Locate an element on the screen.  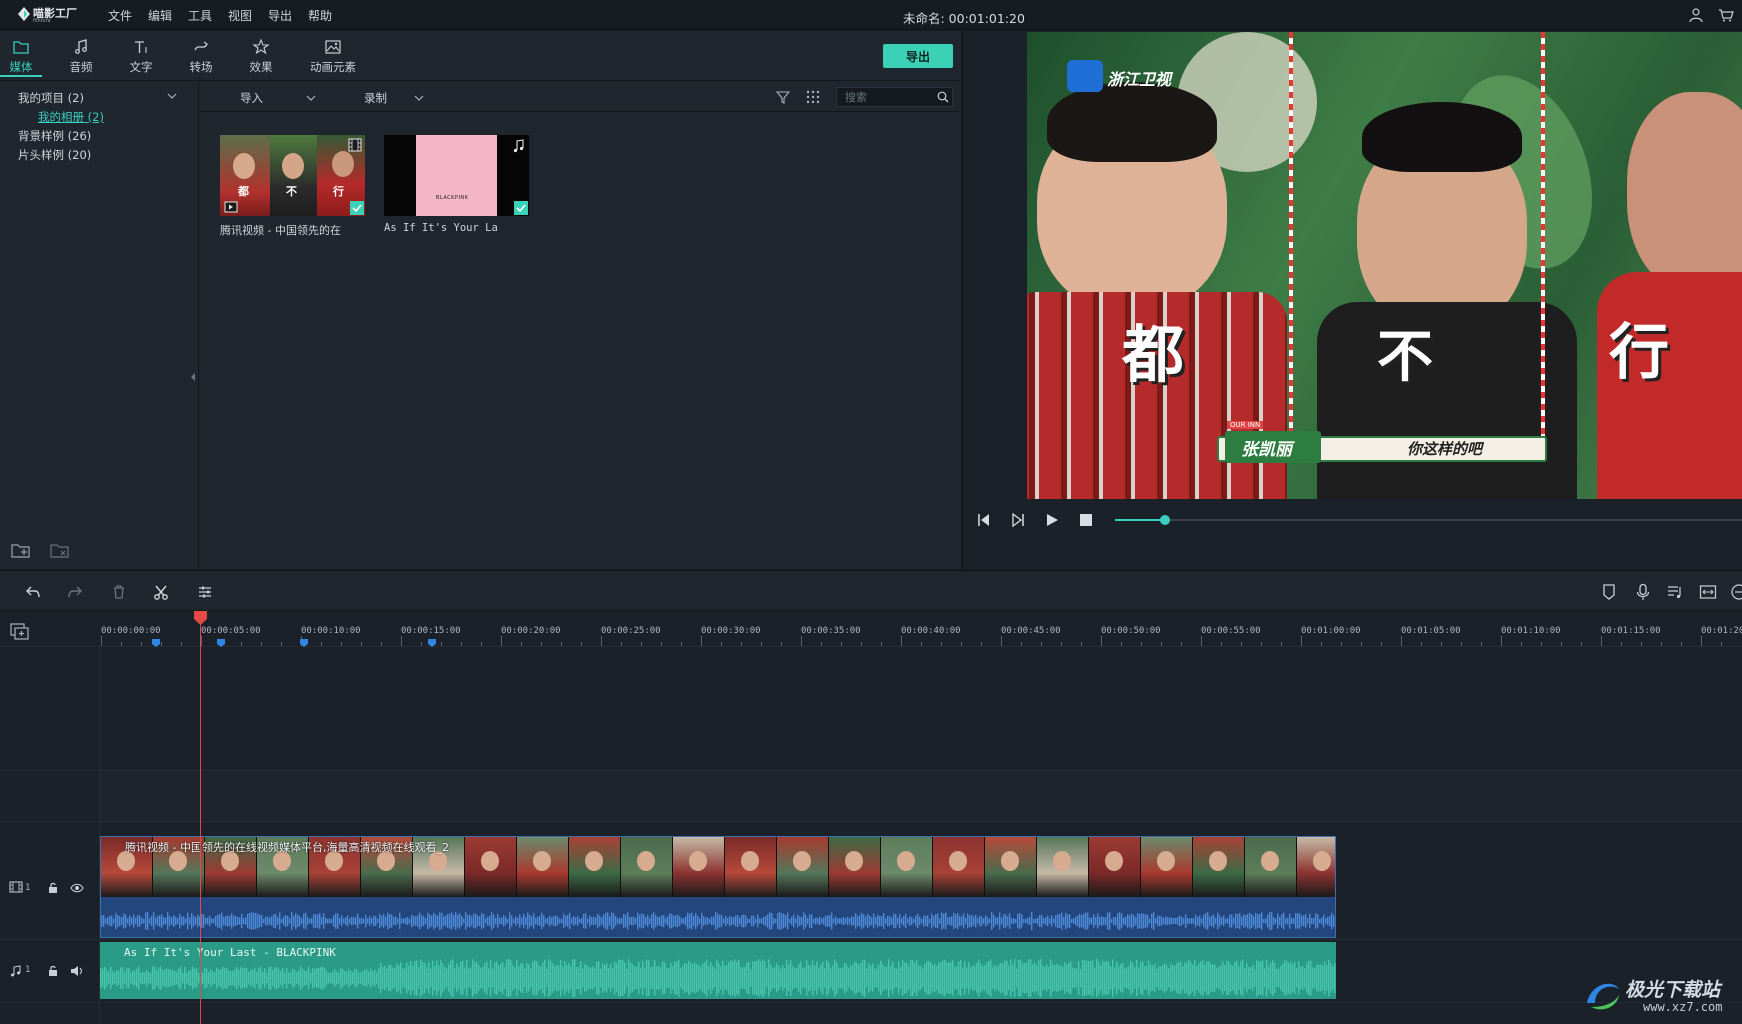
record-dropdown: 录制 is located at coordinates (375, 98).